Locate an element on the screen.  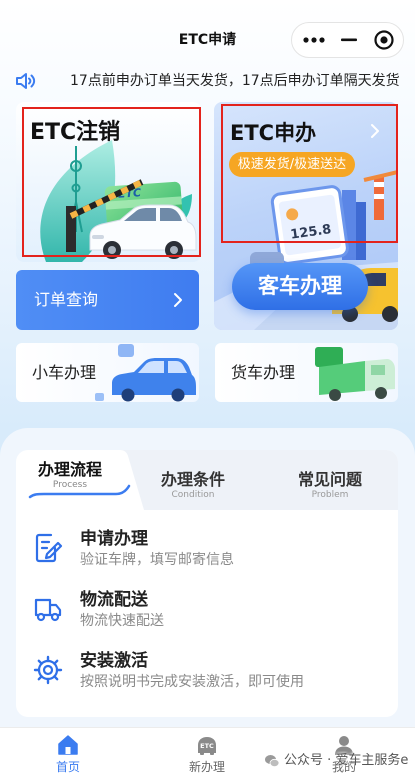
wechat-icon is located at coordinates (272, 761).